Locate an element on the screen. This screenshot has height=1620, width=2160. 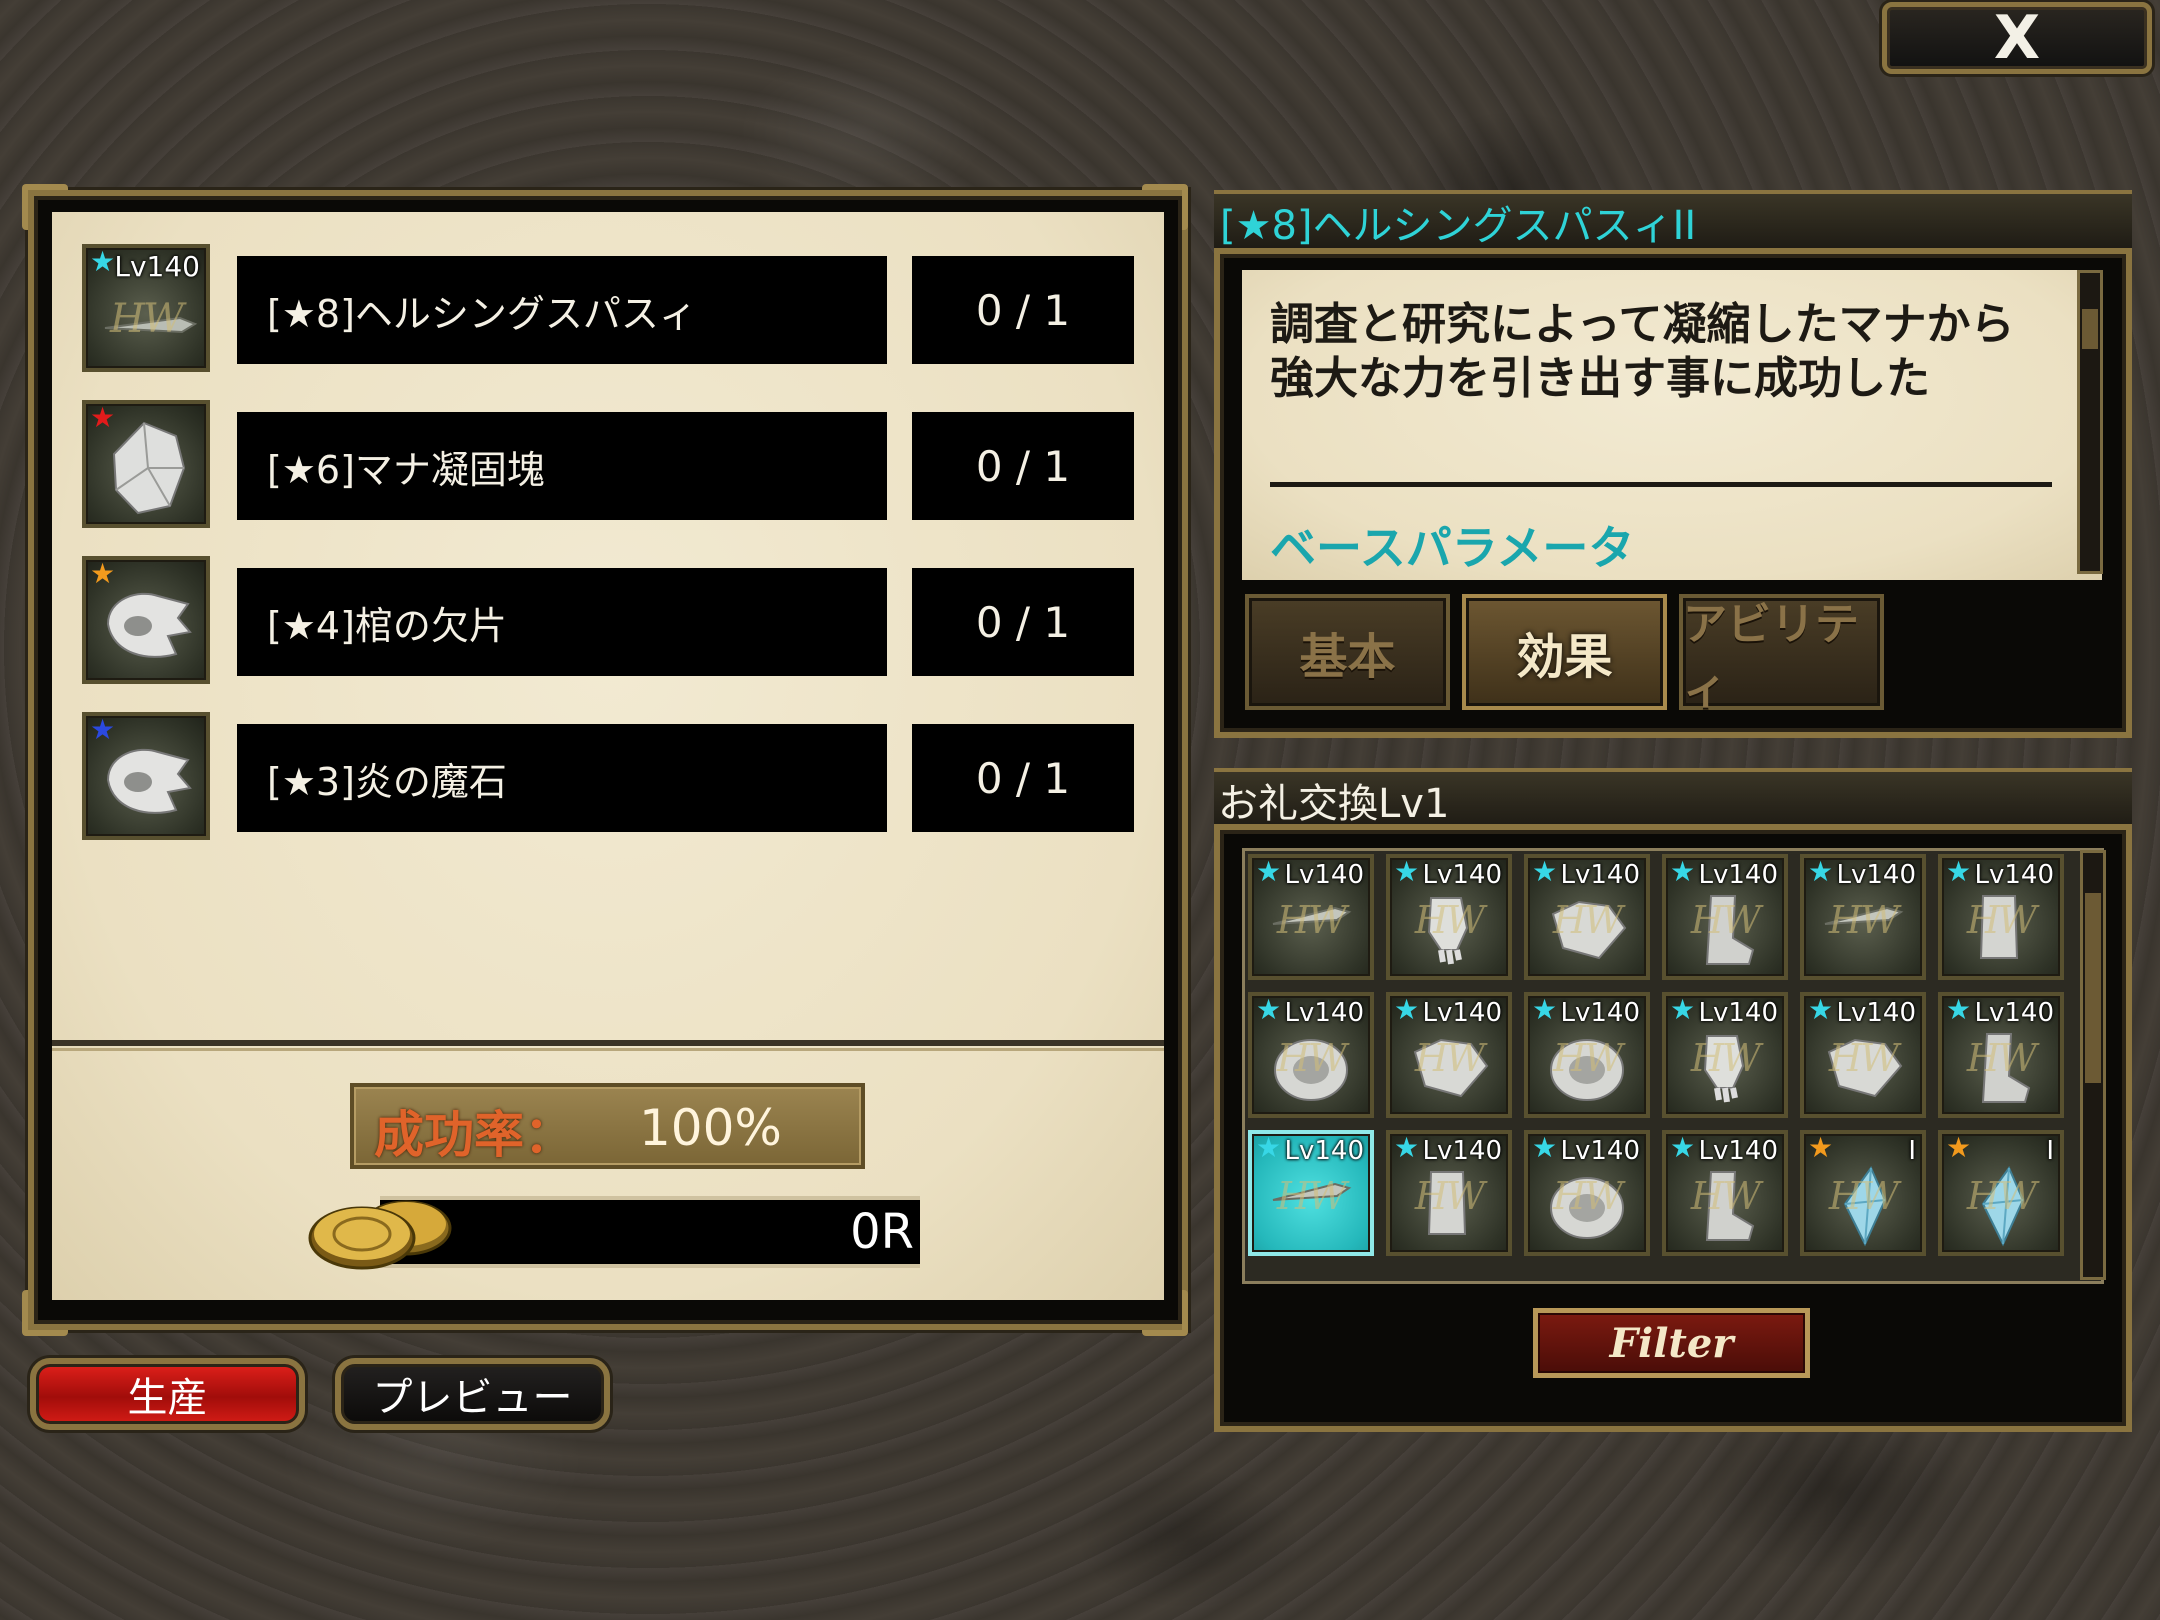
close-button: X is located at coordinates (2017, 38).